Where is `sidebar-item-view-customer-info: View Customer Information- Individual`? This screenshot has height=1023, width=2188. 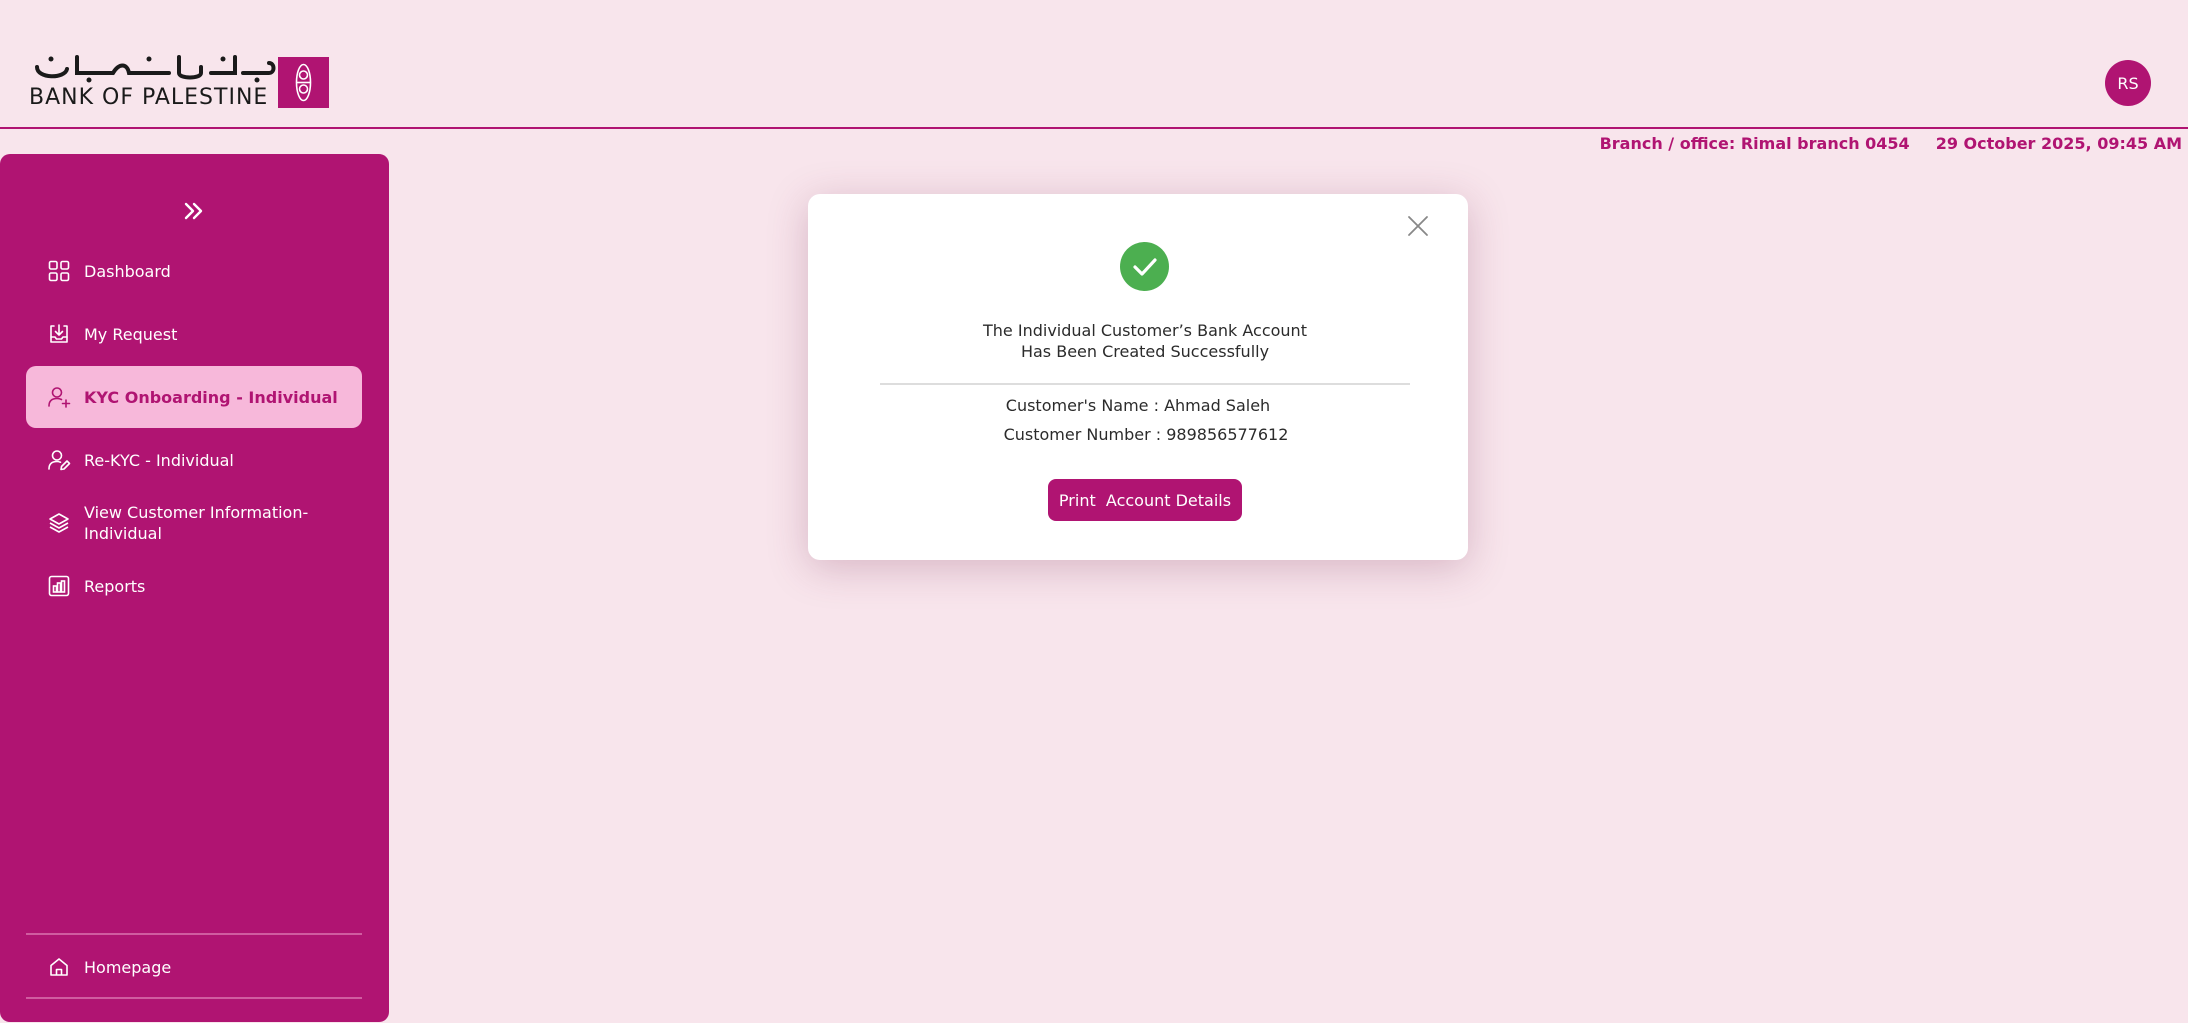 sidebar-item-view-customer-info: View Customer Information- Individual is located at coordinates (194, 523).